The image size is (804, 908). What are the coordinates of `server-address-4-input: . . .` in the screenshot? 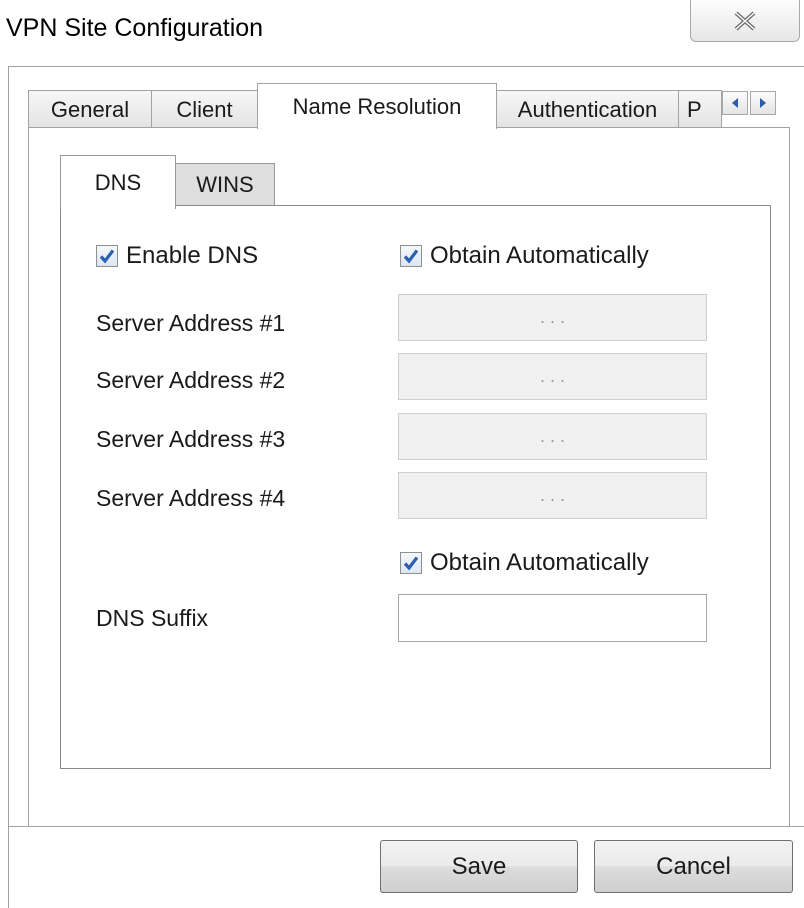 It's located at (552, 495).